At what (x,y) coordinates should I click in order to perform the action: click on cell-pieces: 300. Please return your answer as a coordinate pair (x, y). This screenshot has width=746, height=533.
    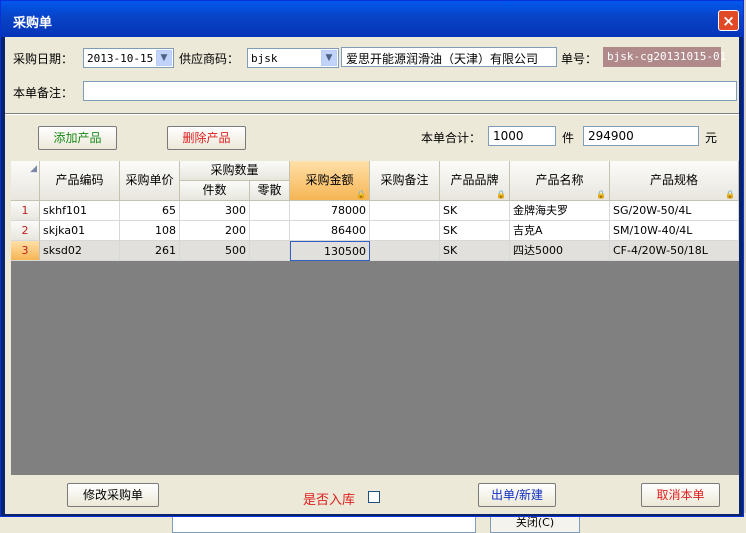
    Looking at the image, I should click on (215, 211).